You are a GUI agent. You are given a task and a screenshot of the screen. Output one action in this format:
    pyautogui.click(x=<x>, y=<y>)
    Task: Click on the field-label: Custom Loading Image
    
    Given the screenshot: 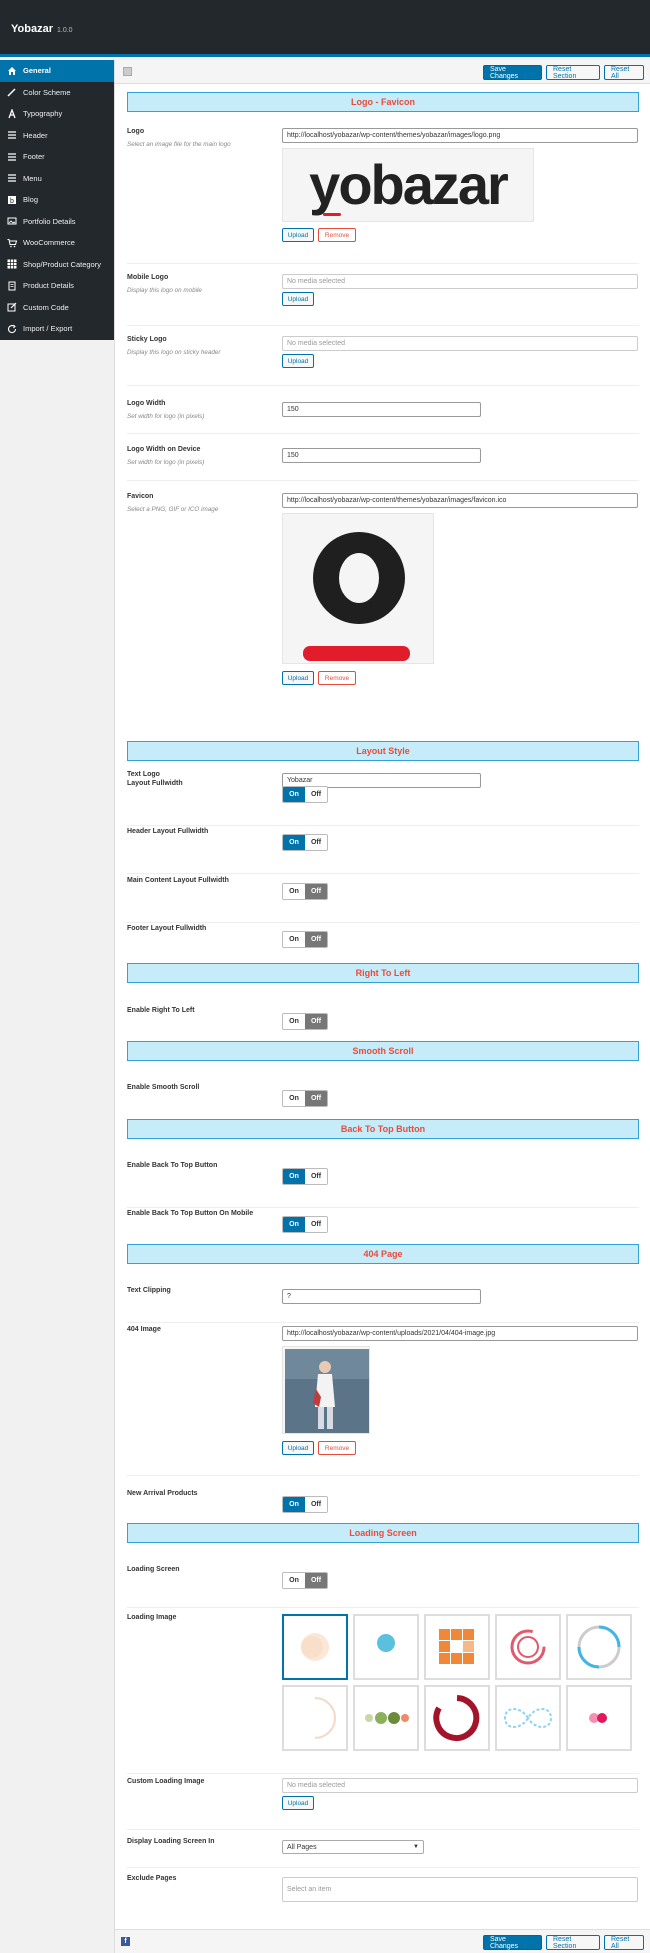 What is the action you would take?
    pyautogui.click(x=166, y=1781)
    